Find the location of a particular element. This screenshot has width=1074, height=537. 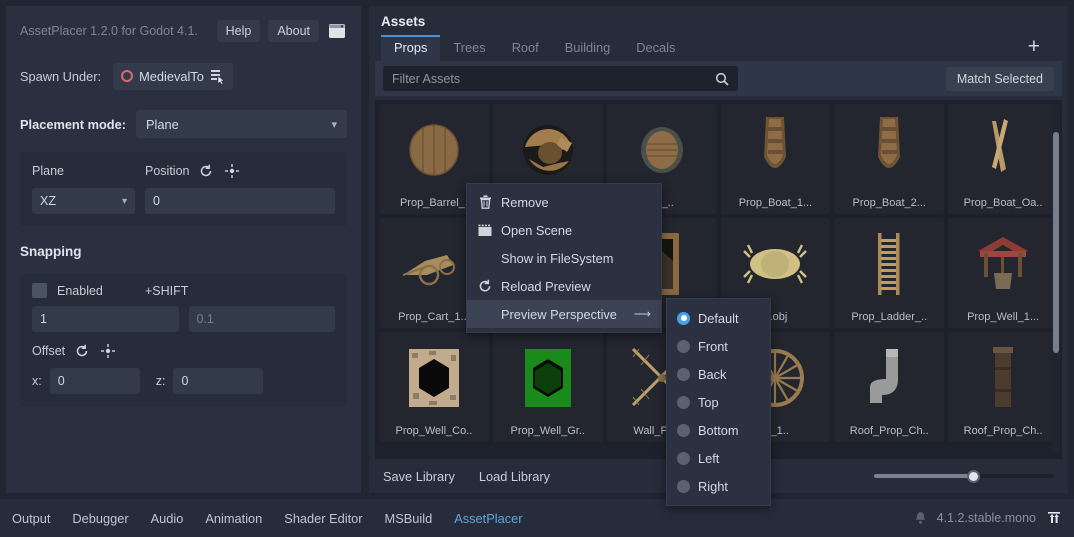

load-library-button: Load Library is located at coordinates (514, 476).